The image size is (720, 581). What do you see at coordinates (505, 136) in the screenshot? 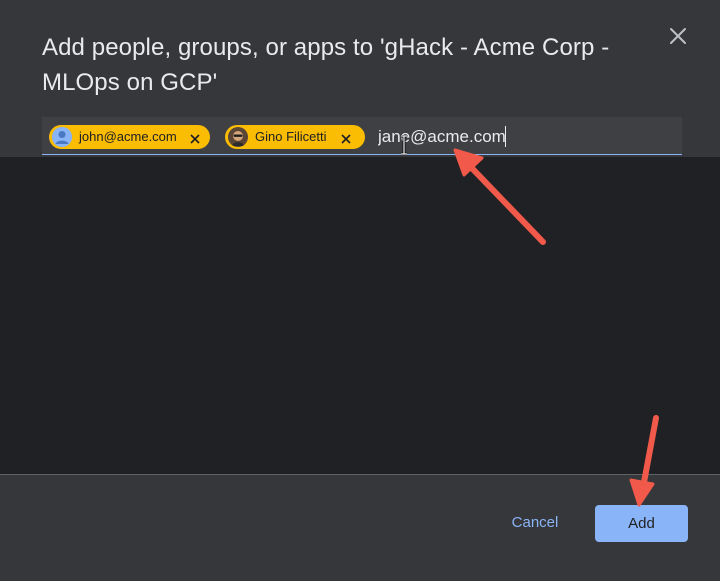
I see `text-caret` at bounding box center [505, 136].